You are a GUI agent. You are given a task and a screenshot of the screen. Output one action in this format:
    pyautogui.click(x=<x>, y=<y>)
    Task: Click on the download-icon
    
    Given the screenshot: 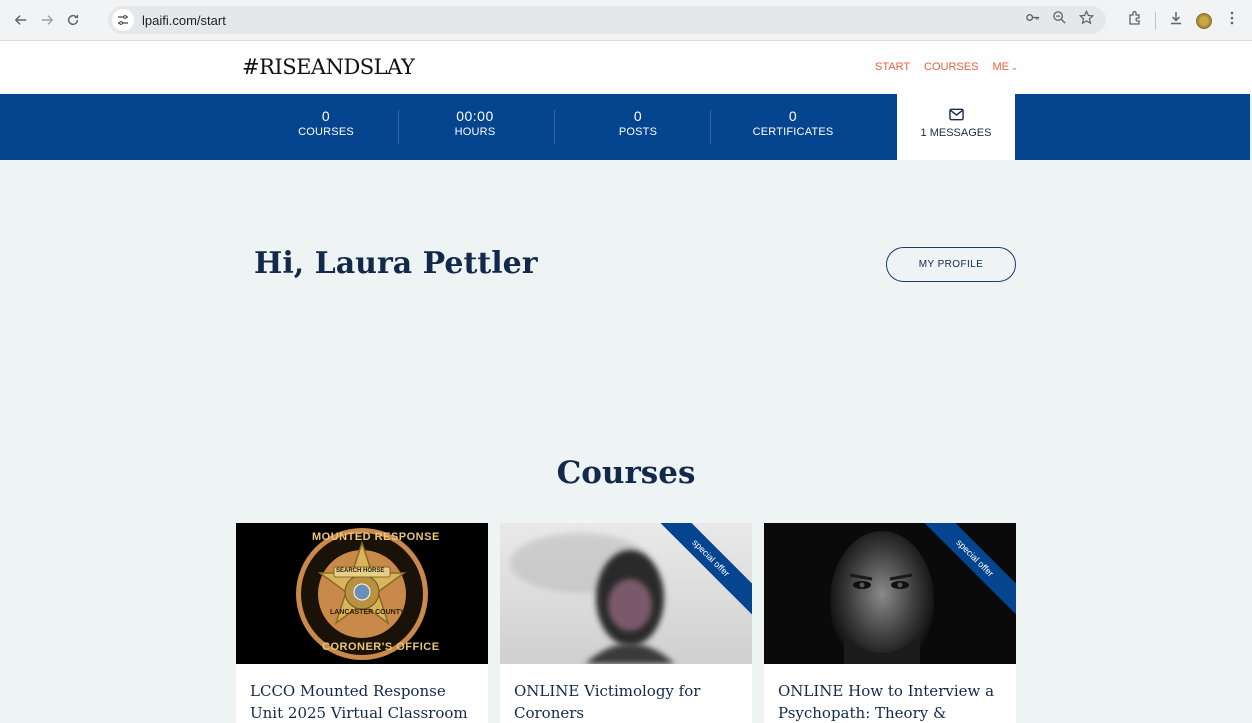 What is the action you would take?
    pyautogui.click(x=1176, y=20)
    